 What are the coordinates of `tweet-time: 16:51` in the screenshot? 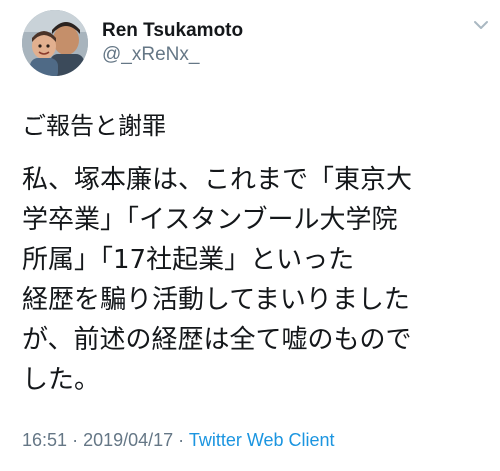 It's located at (44, 440).